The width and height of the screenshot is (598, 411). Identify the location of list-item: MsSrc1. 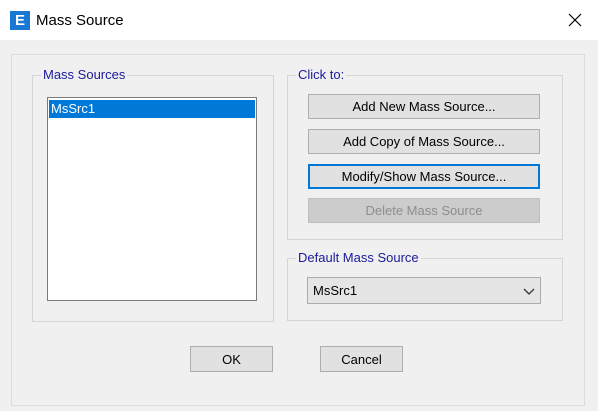
(152, 109).